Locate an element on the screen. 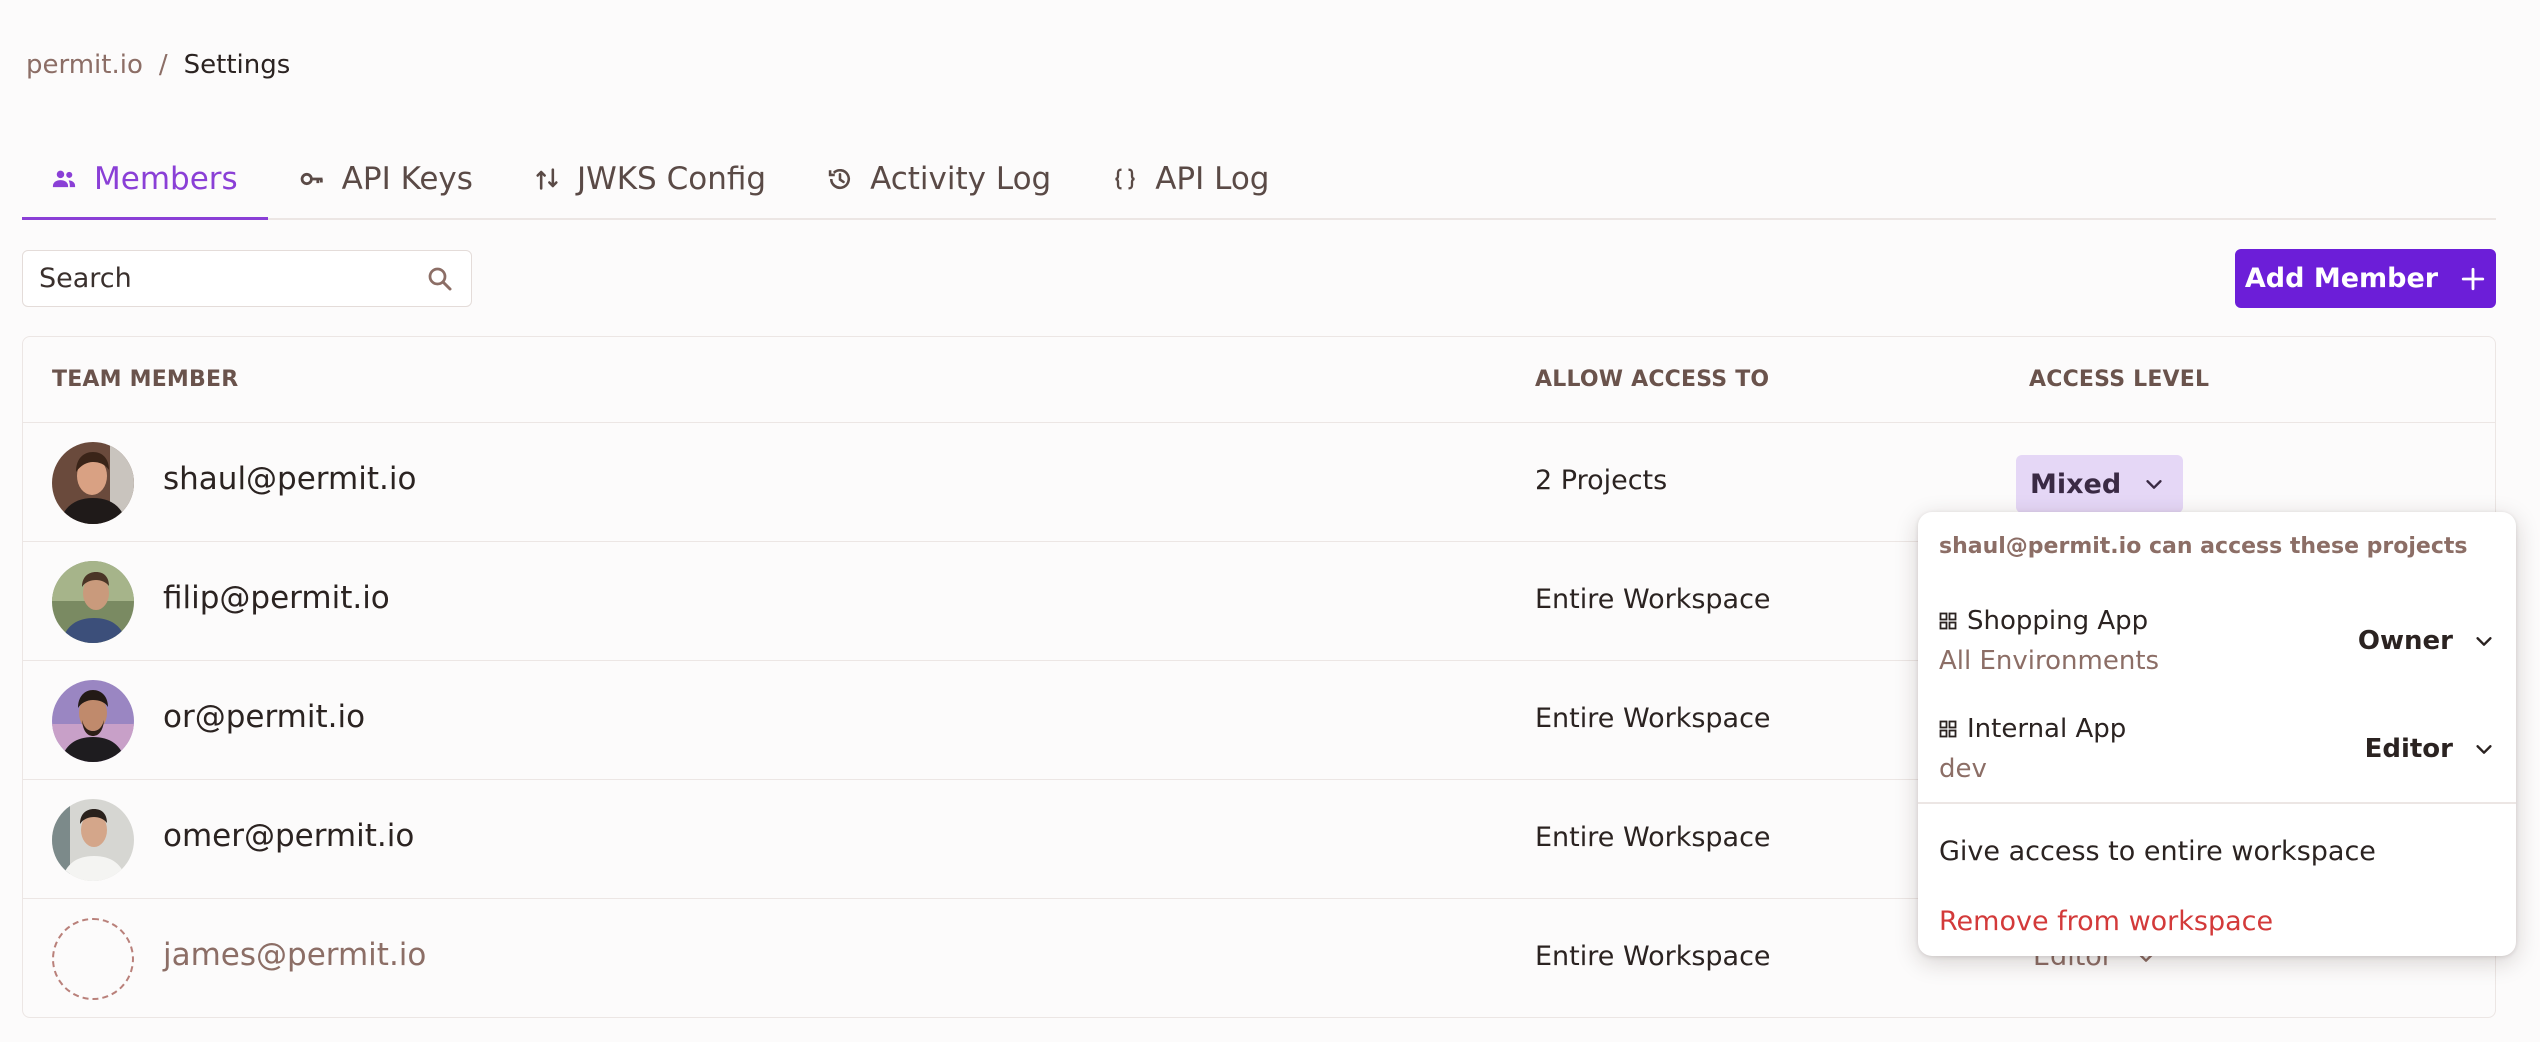 The height and width of the screenshot is (1042, 2540). access-level-dropdown: Mixed is located at coordinates (2100, 484).